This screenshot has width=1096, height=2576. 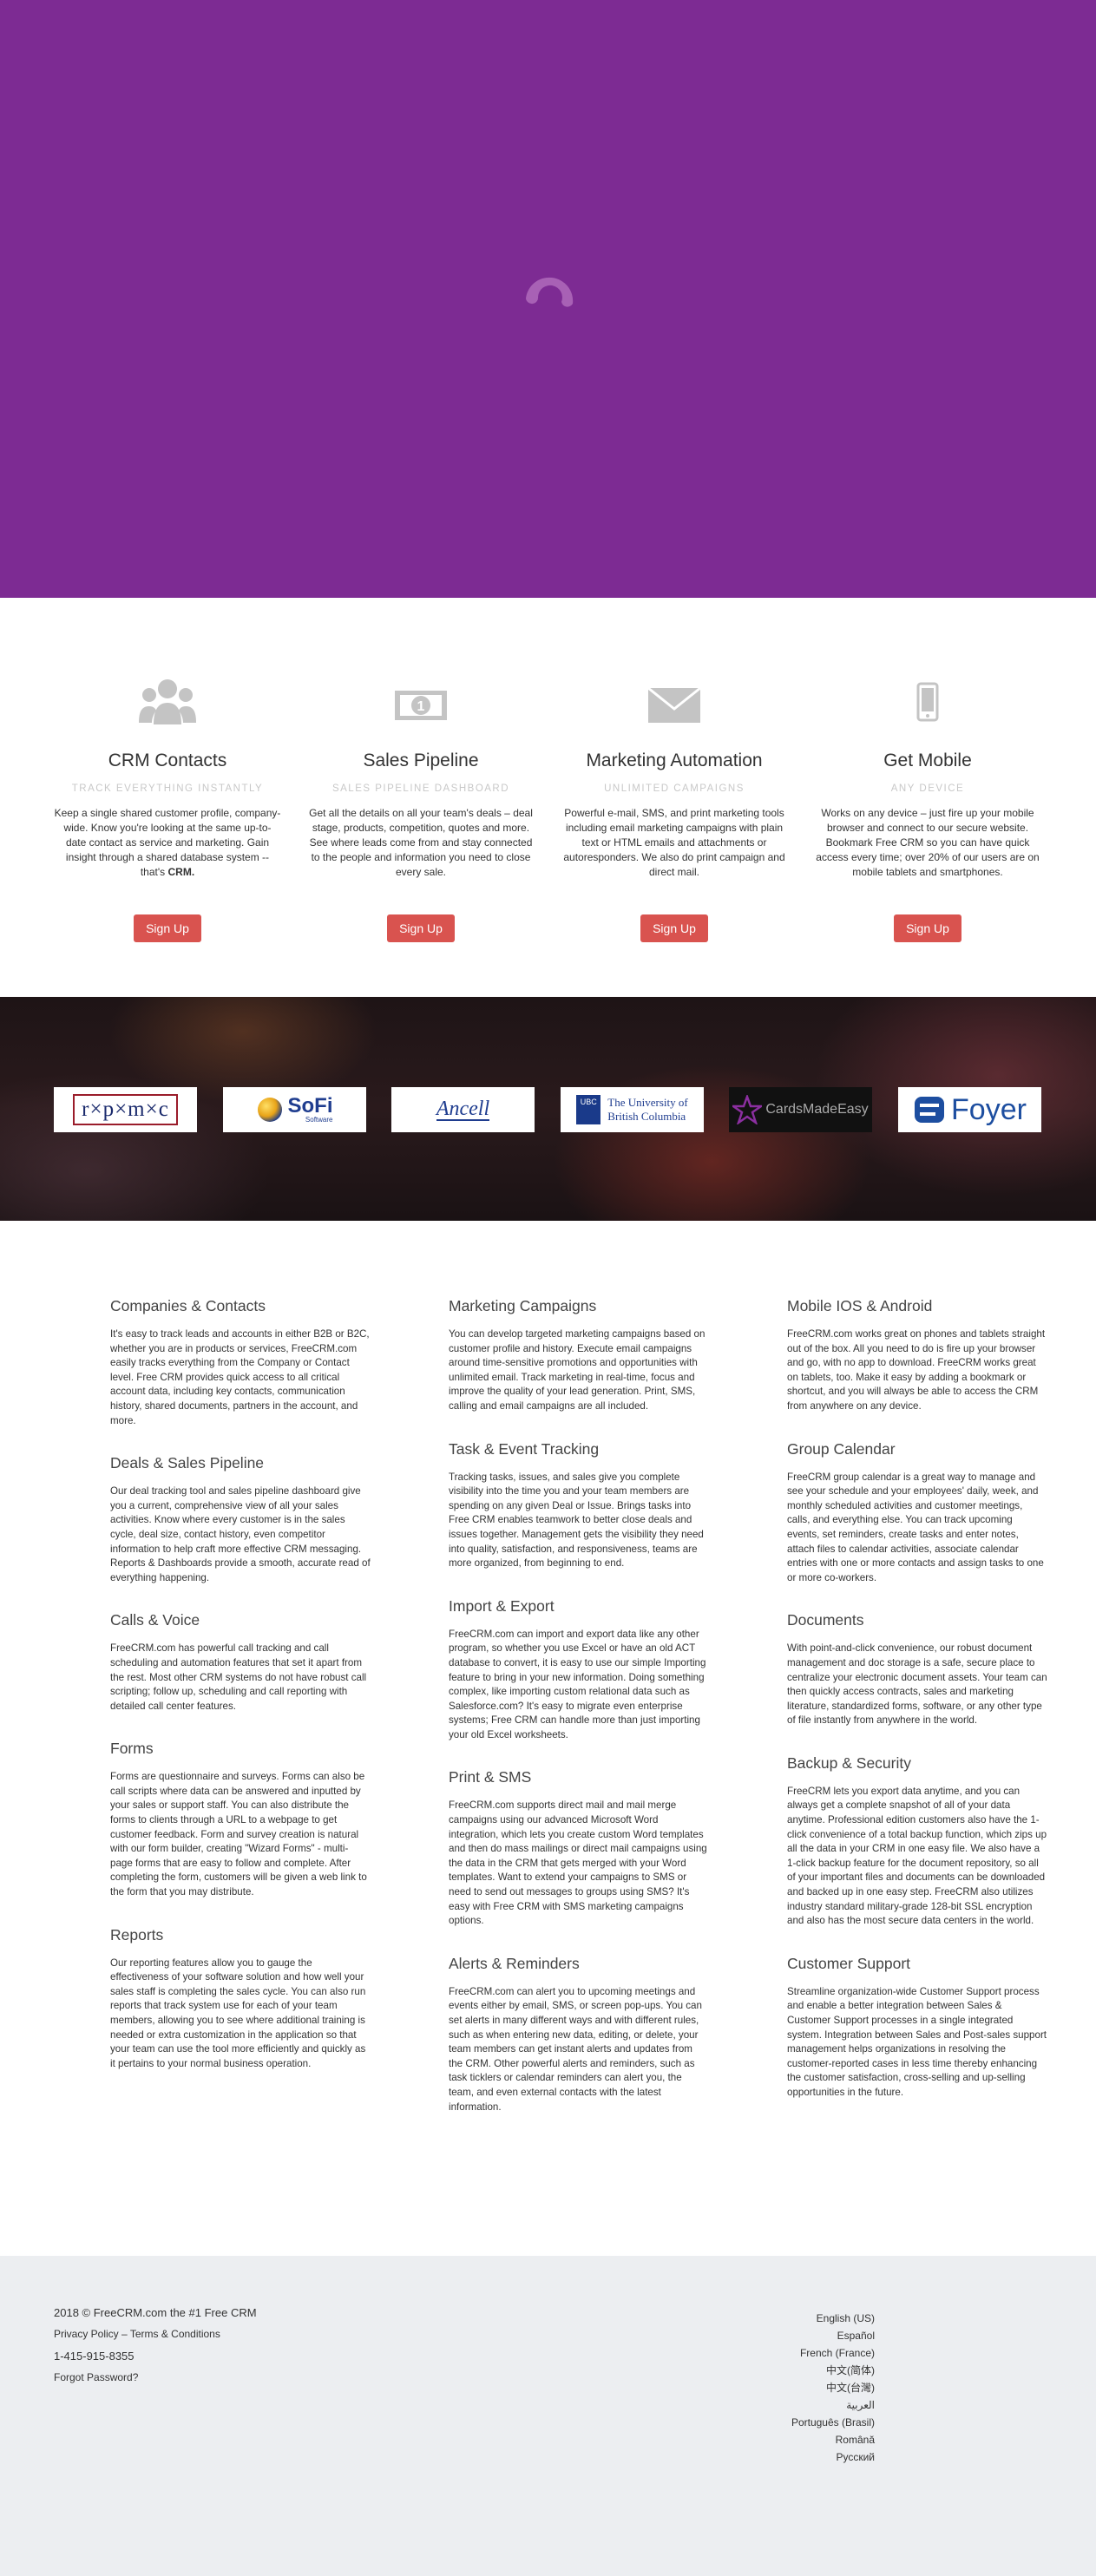 I want to click on feature-block-title: Import & Export, so click(x=502, y=1605).